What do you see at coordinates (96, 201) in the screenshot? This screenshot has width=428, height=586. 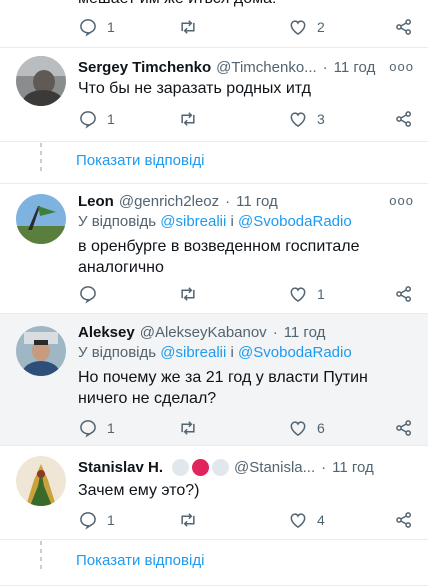 I see `author-name: Leon` at bounding box center [96, 201].